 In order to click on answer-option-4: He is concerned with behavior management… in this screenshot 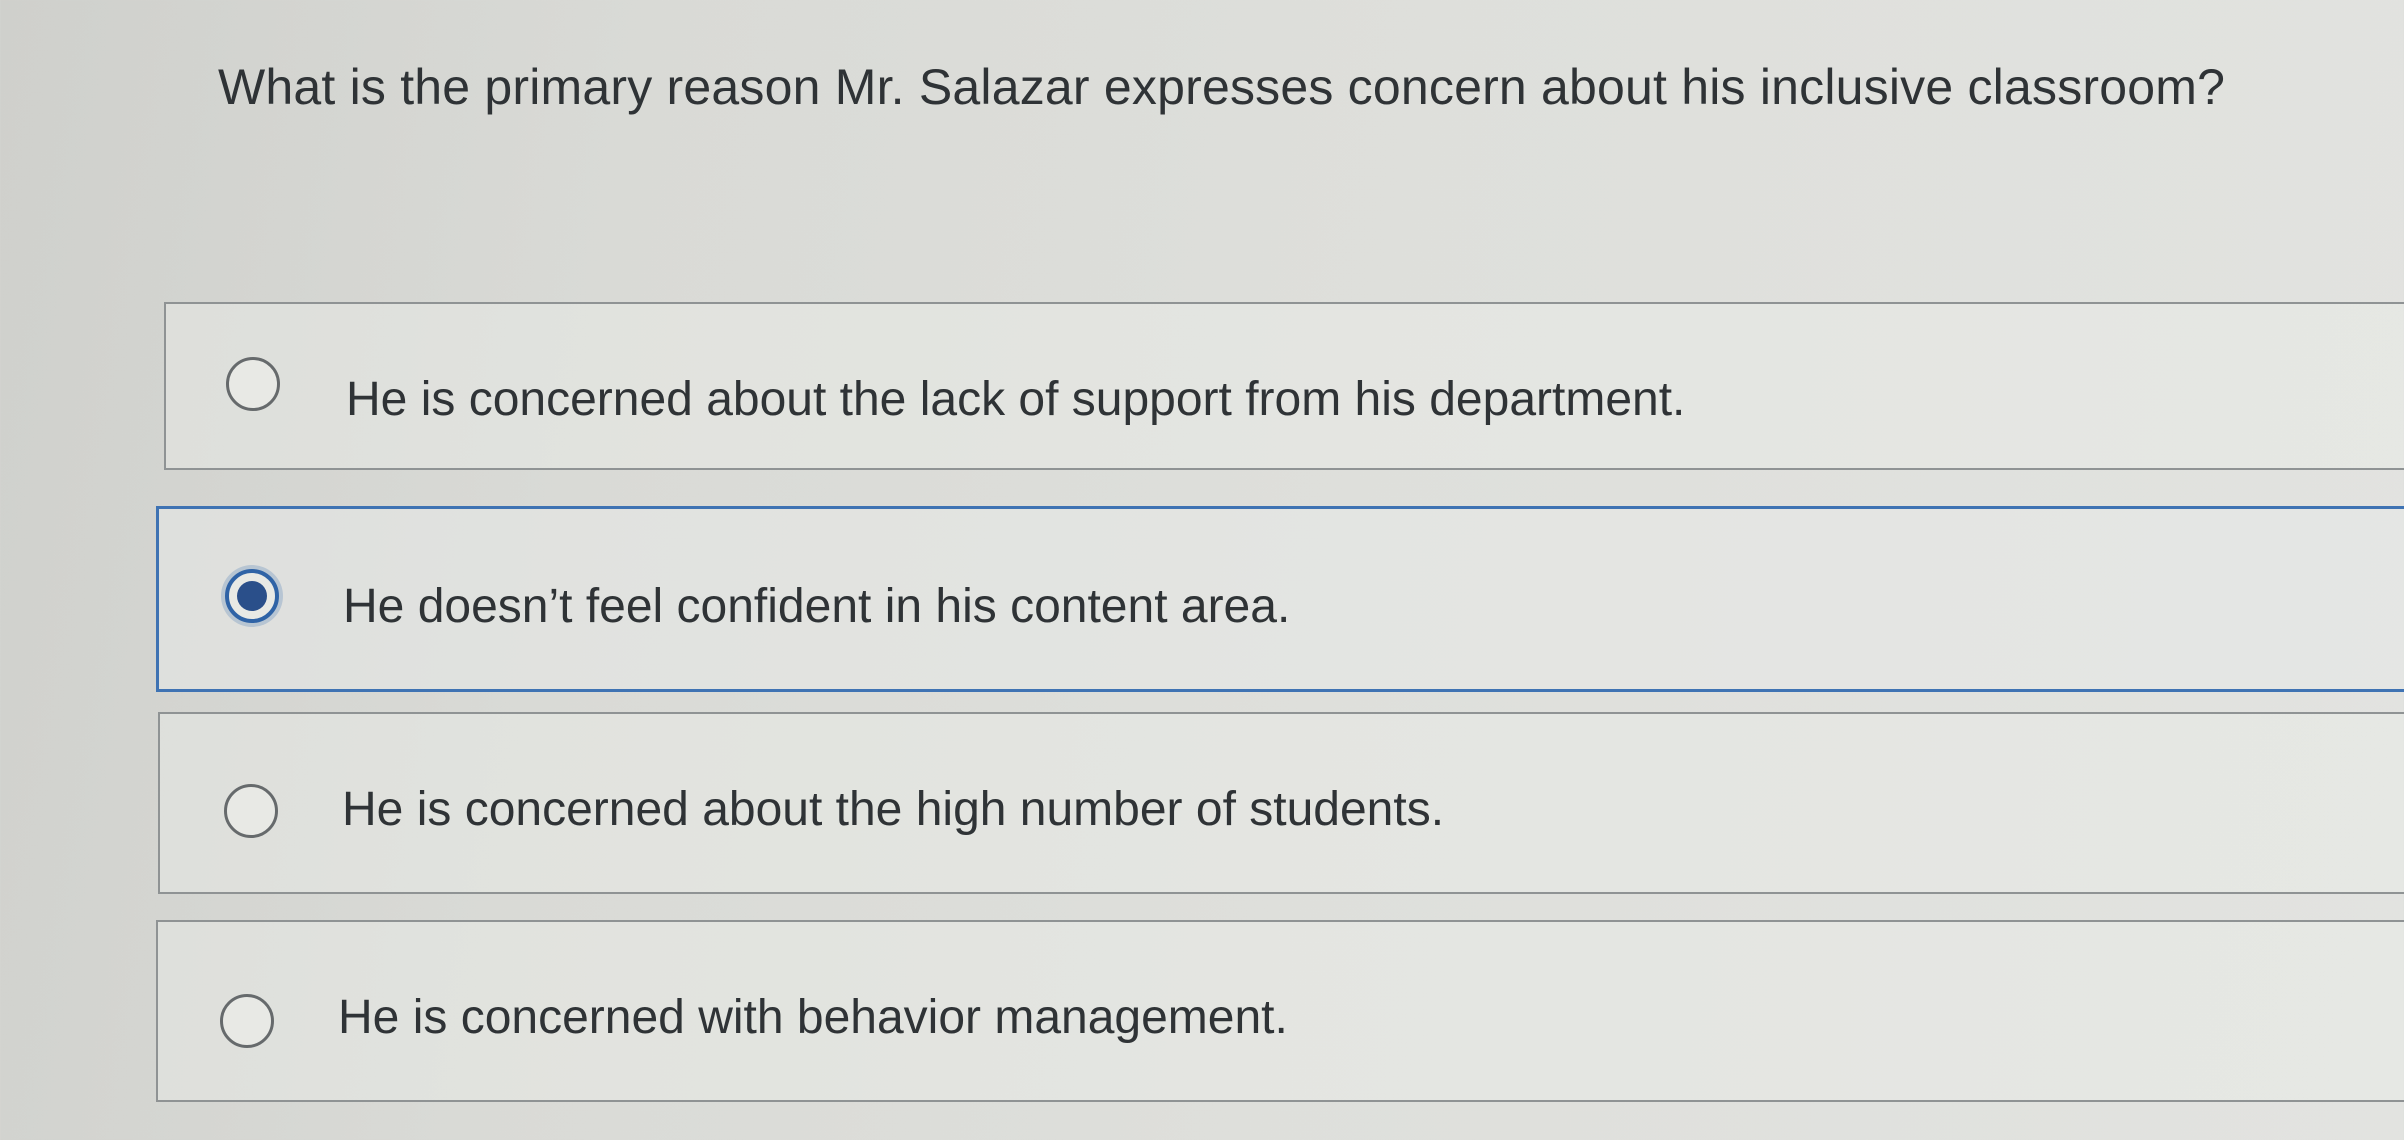, I will do `click(1280, 1011)`.